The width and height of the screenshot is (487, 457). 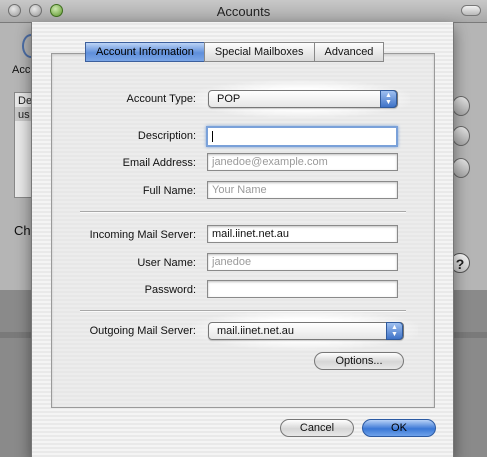 I want to click on description-field, so click(x=302, y=136).